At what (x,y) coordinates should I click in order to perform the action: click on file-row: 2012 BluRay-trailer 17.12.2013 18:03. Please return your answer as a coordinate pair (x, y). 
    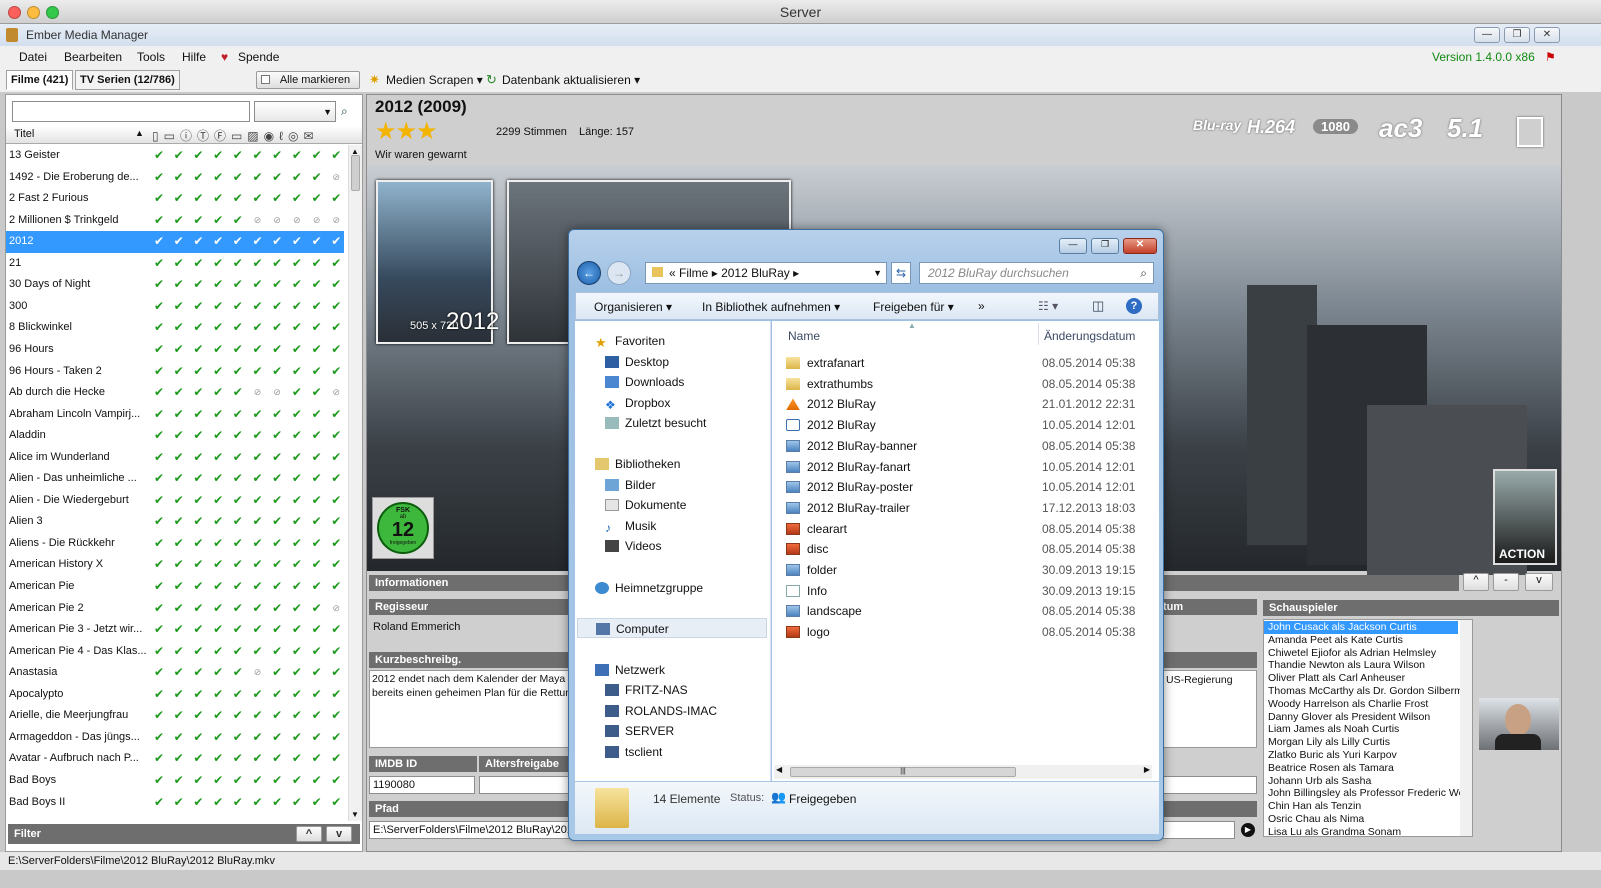
    Looking at the image, I should click on (962, 508).